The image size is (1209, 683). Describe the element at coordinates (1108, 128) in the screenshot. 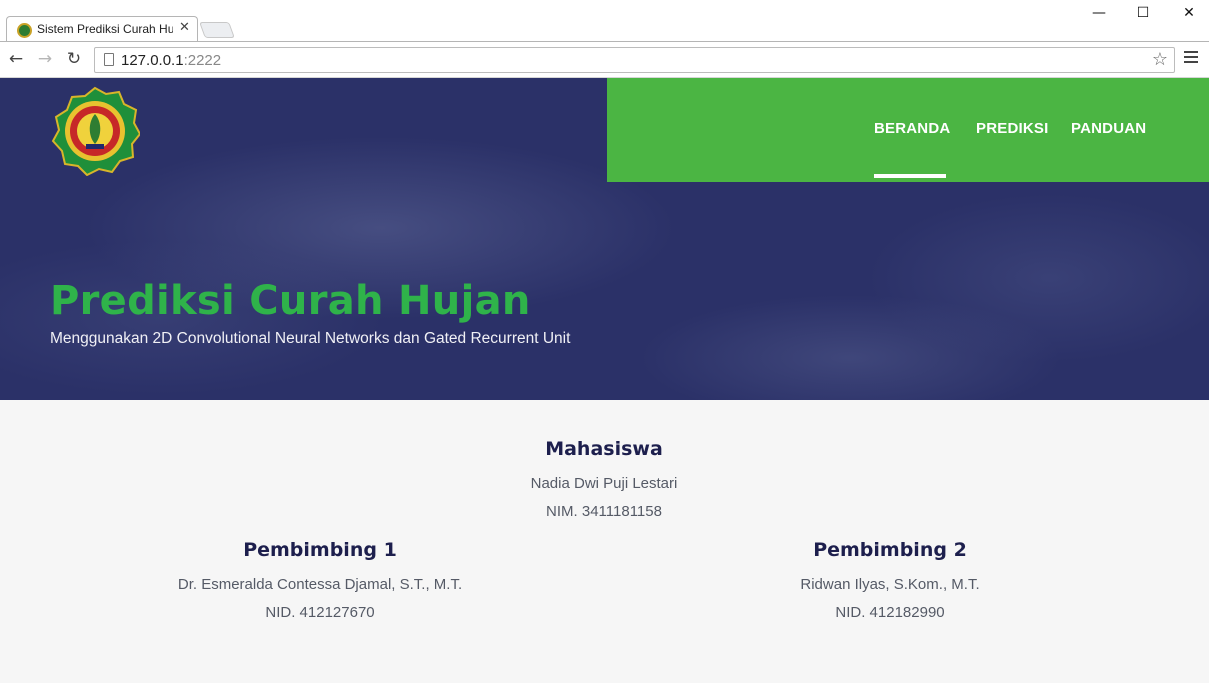

I see `nav-panduan: PANDUAN` at that location.